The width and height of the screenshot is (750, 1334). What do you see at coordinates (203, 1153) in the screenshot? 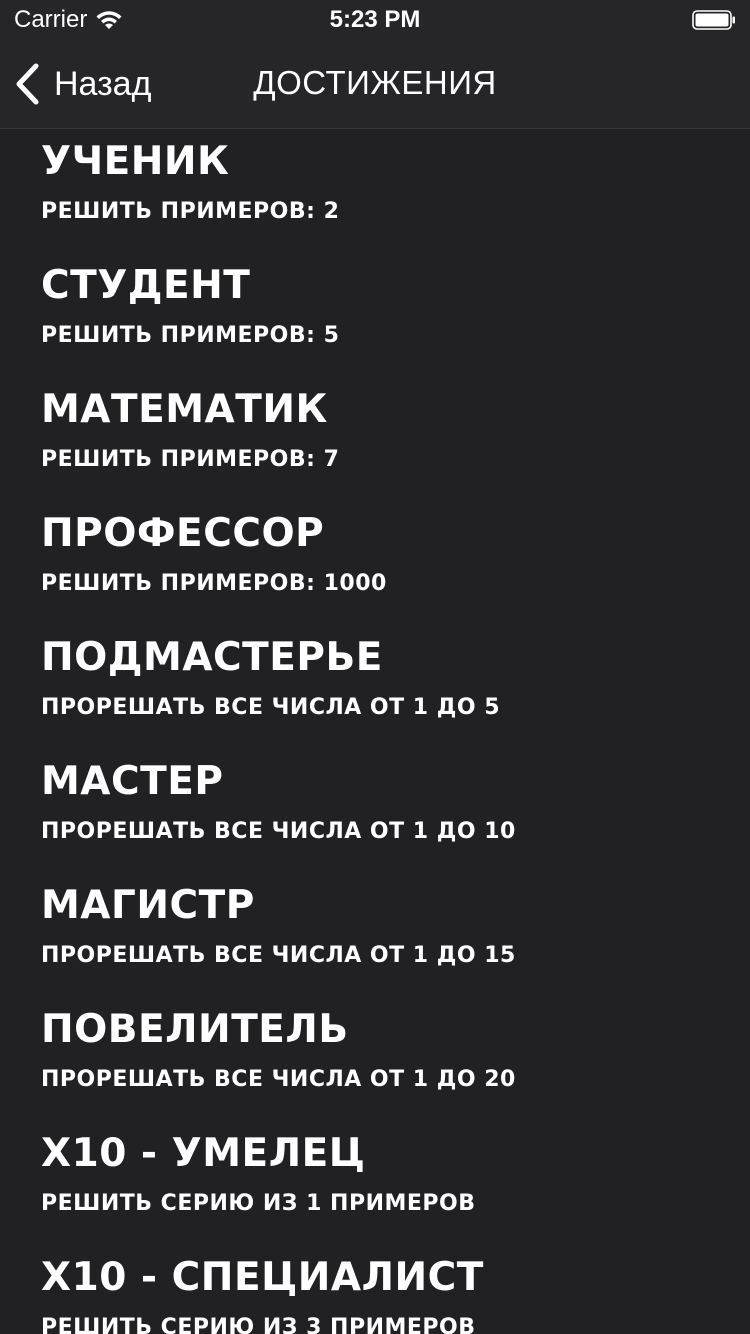
I see `achievement-title: X10 - УМЕЛЕЦ` at bounding box center [203, 1153].